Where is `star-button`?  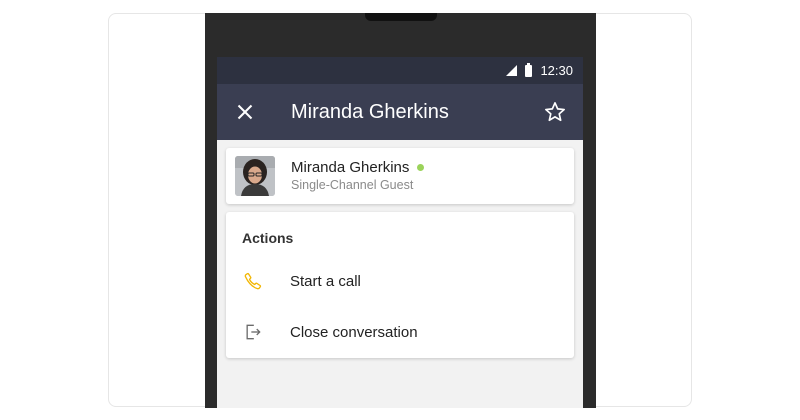 star-button is located at coordinates (555, 112).